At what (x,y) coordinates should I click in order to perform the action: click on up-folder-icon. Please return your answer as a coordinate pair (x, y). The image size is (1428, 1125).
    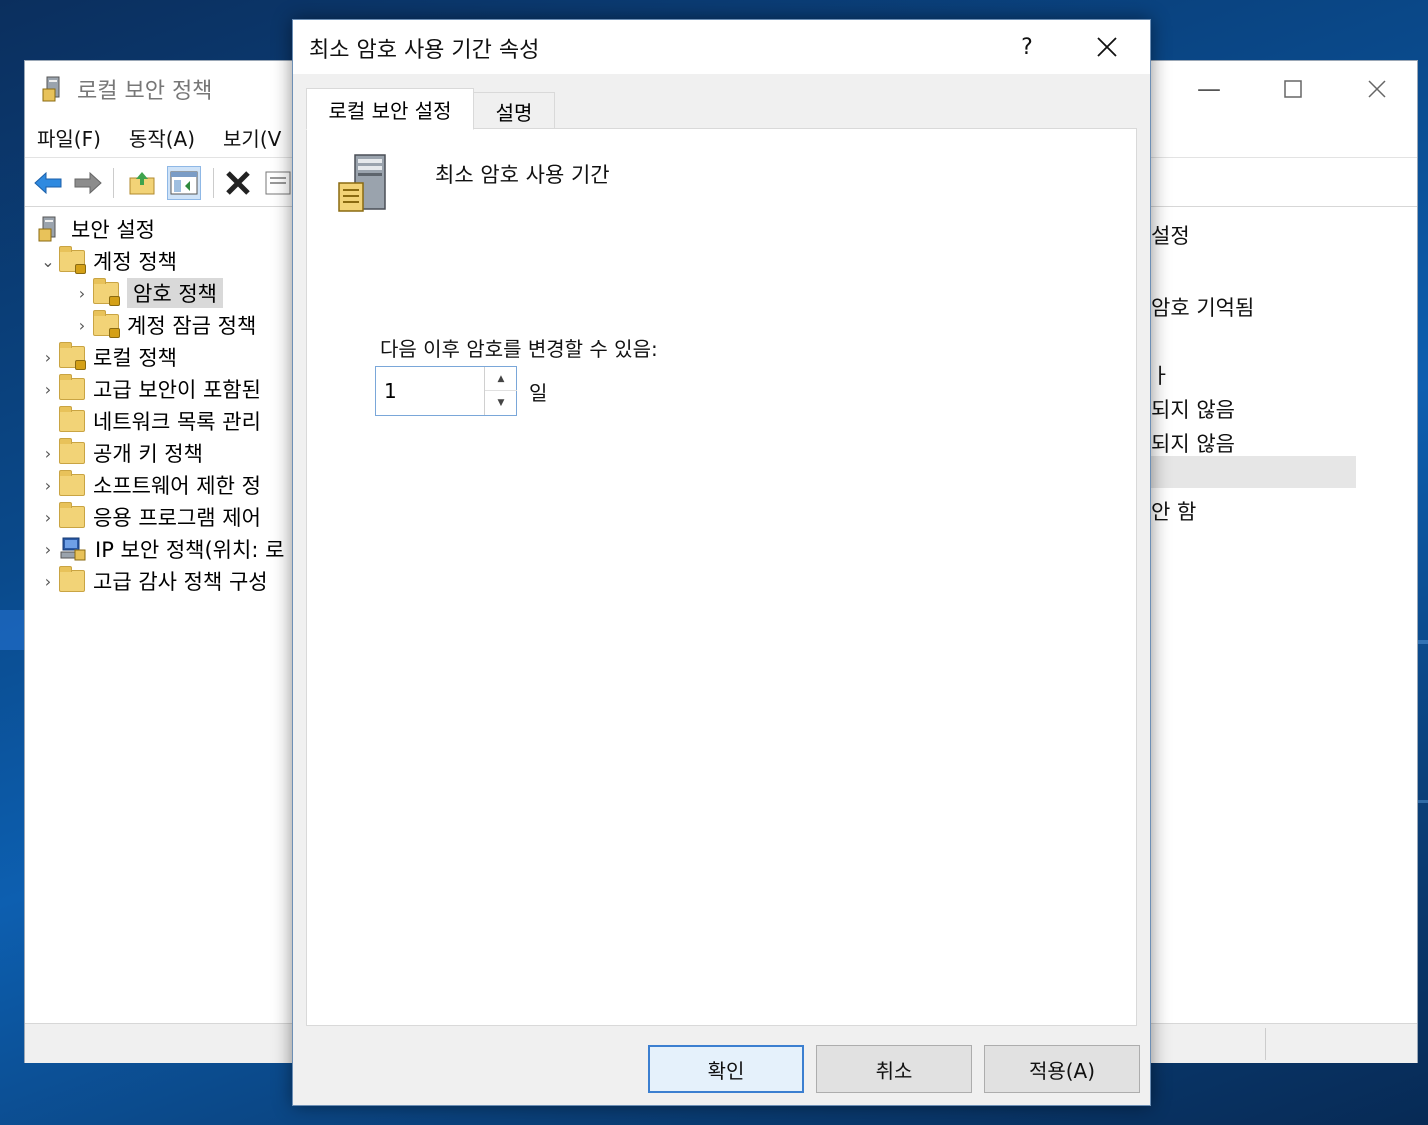
    Looking at the image, I should click on (142, 183).